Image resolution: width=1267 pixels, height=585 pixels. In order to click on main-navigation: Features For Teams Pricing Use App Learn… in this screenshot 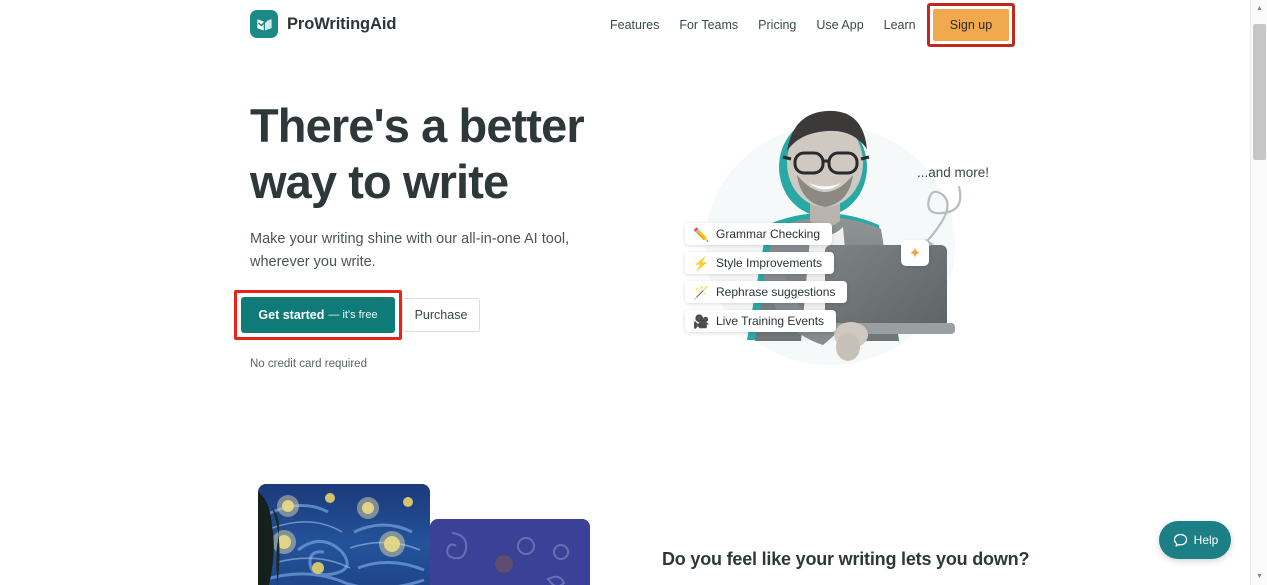, I will do `click(790, 25)`.